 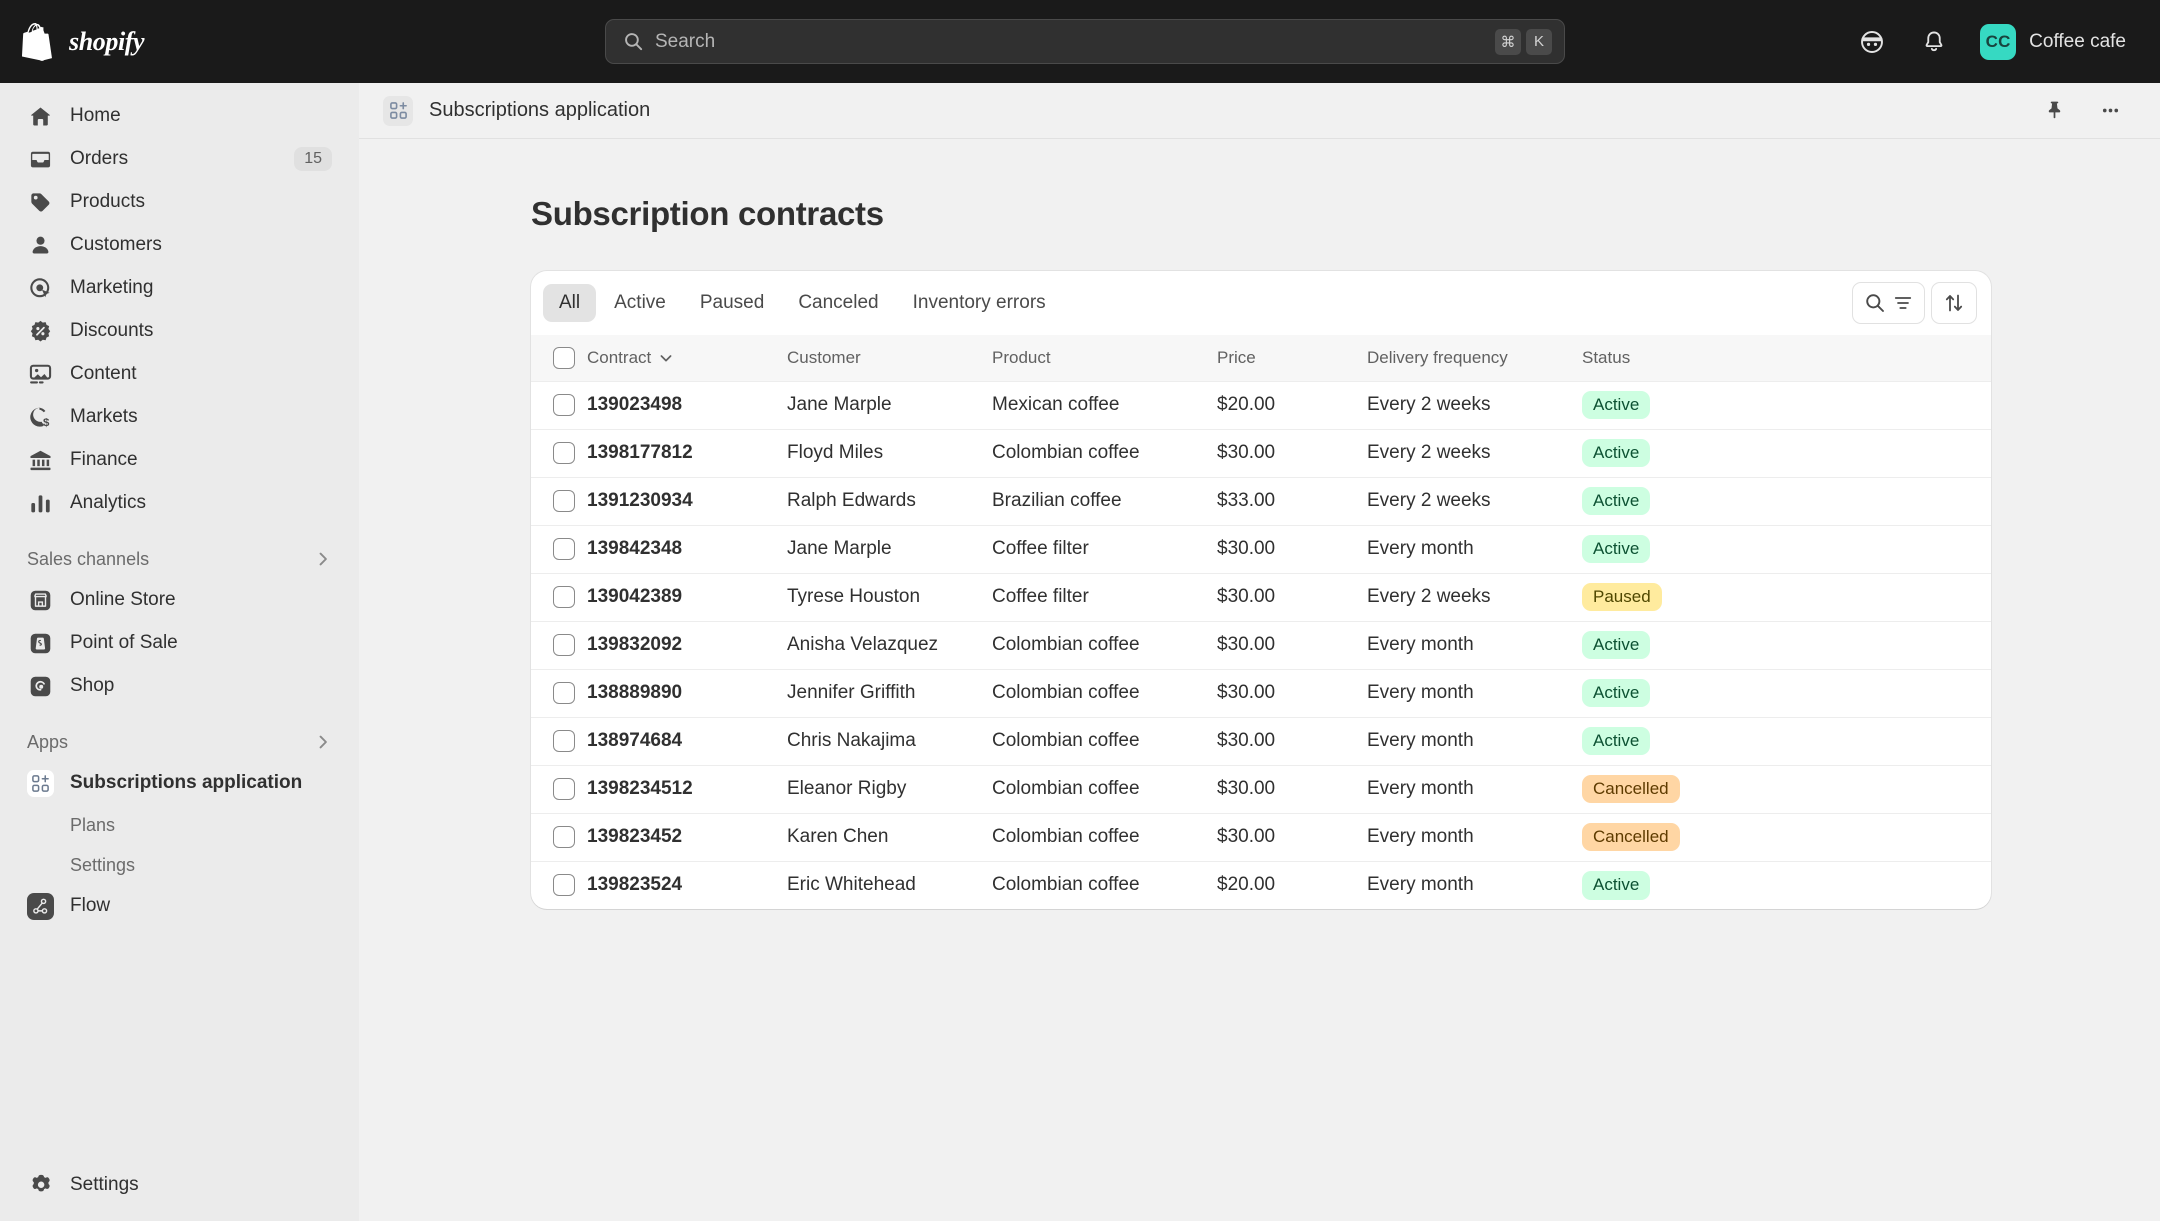 What do you see at coordinates (179, 116) in the screenshot?
I see `sidebar-item-home: Home` at bounding box center [179, 116].